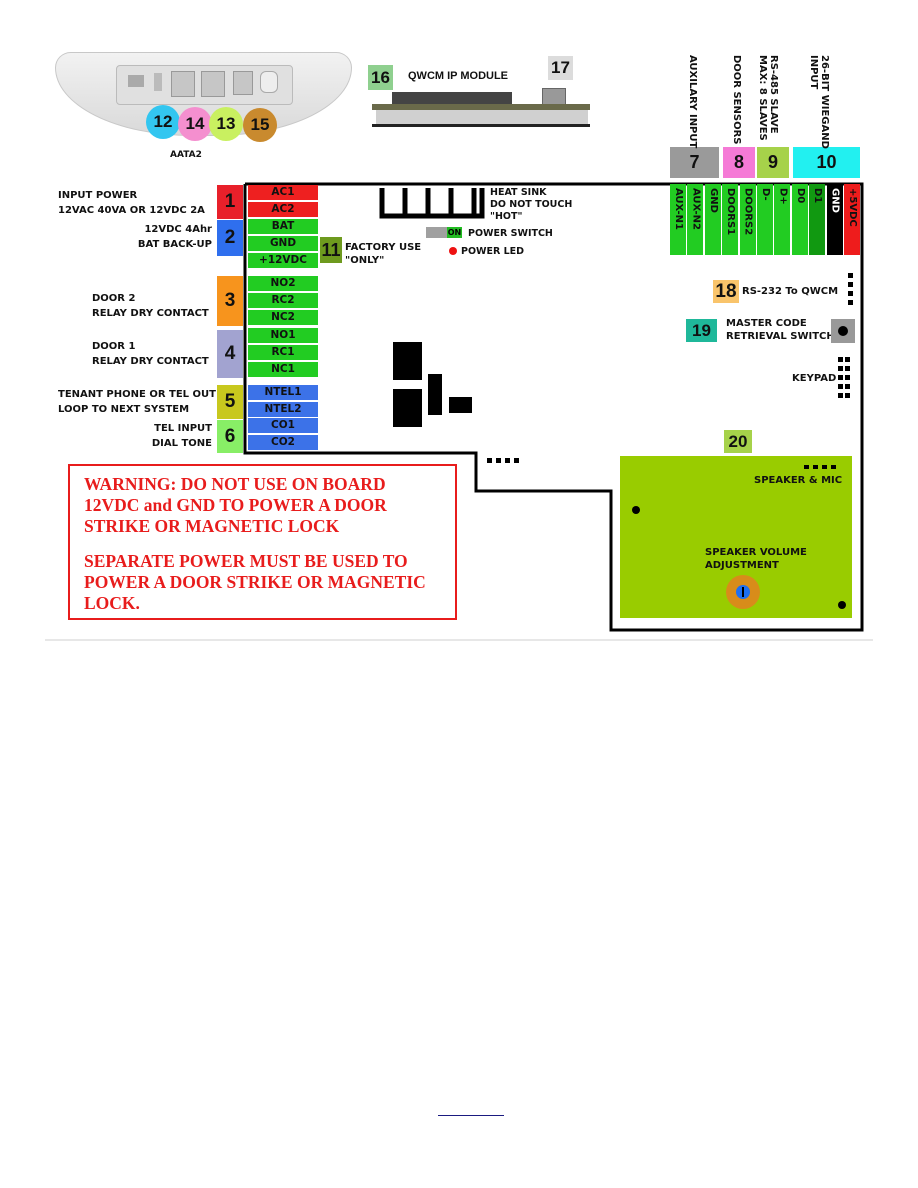 The width and height of the screenshot is (918, 1188). I want to click on factory-use-label: FACTORY USE "ONLY", so click(383, 254).